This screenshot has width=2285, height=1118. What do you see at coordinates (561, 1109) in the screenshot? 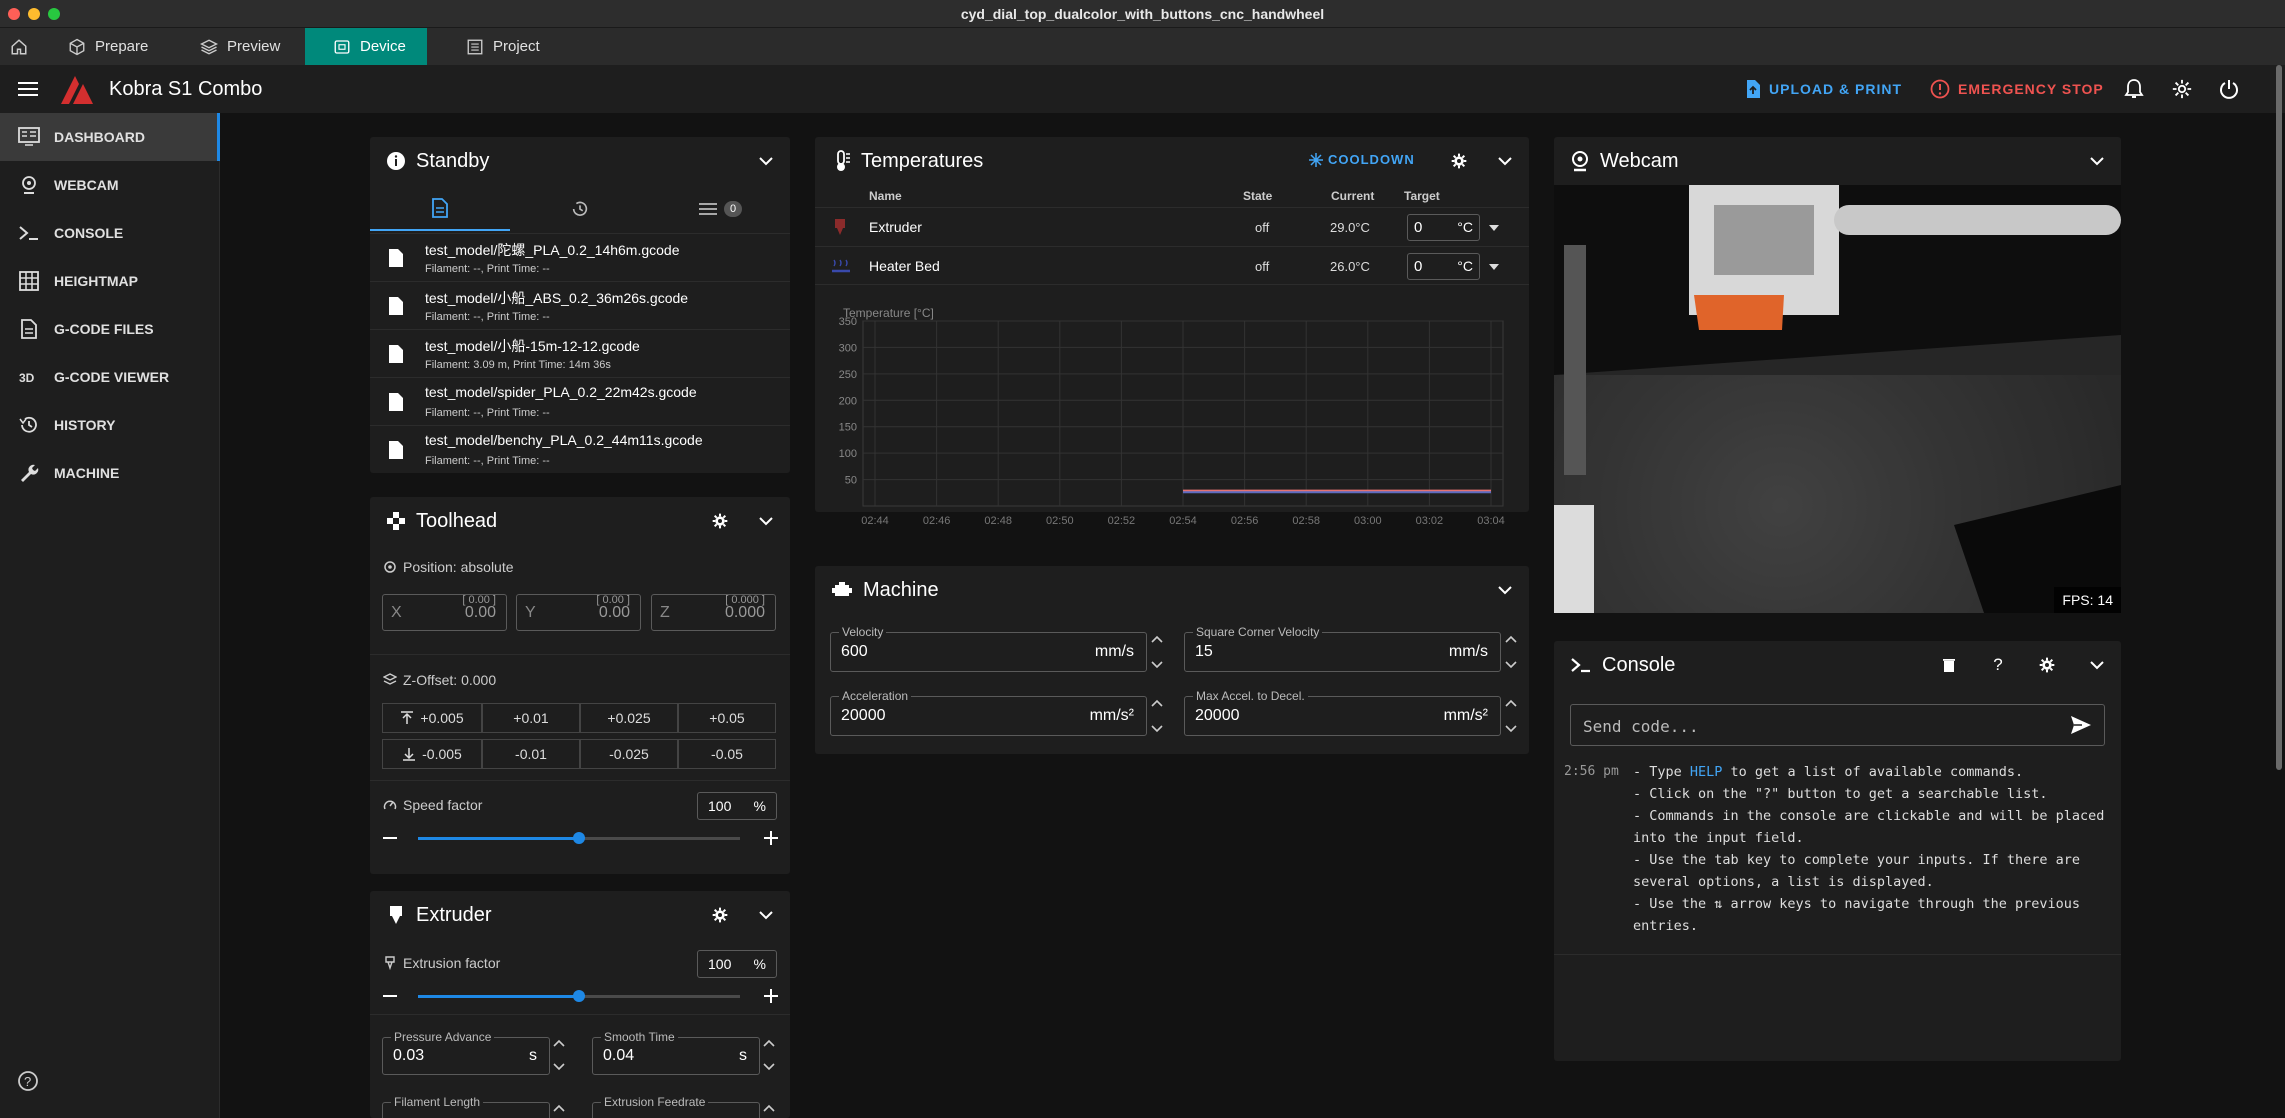
I see `filament-length-stepper` at bounding box center [561, 1109].